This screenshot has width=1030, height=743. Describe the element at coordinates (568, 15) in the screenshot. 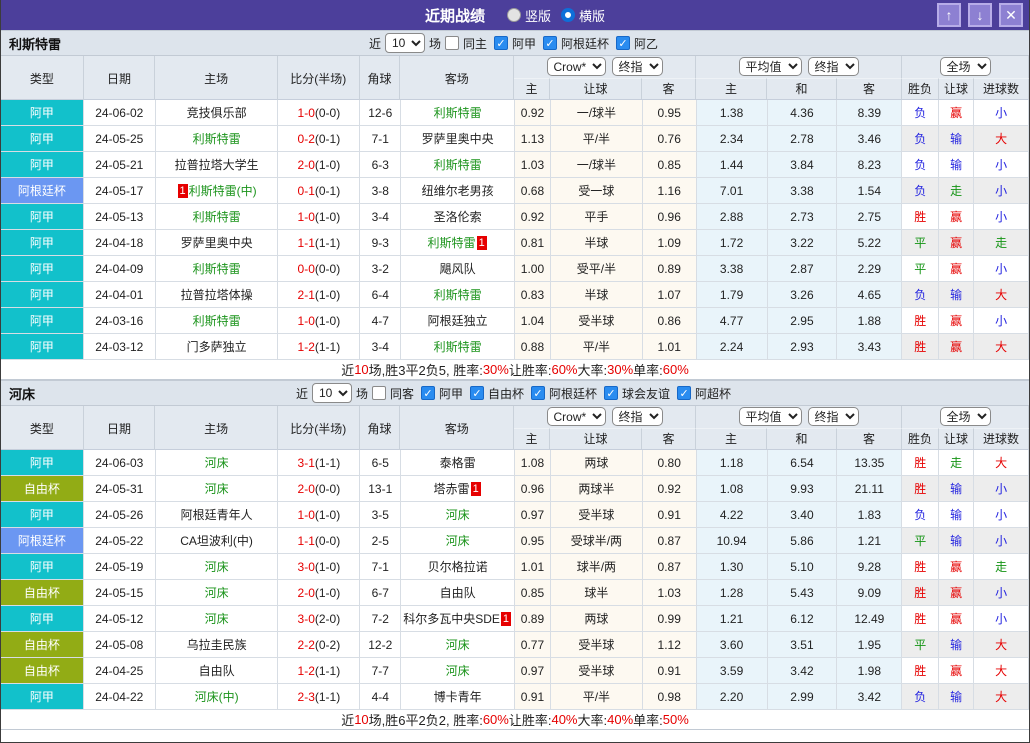

I see `radio-selected-icon` at that location.